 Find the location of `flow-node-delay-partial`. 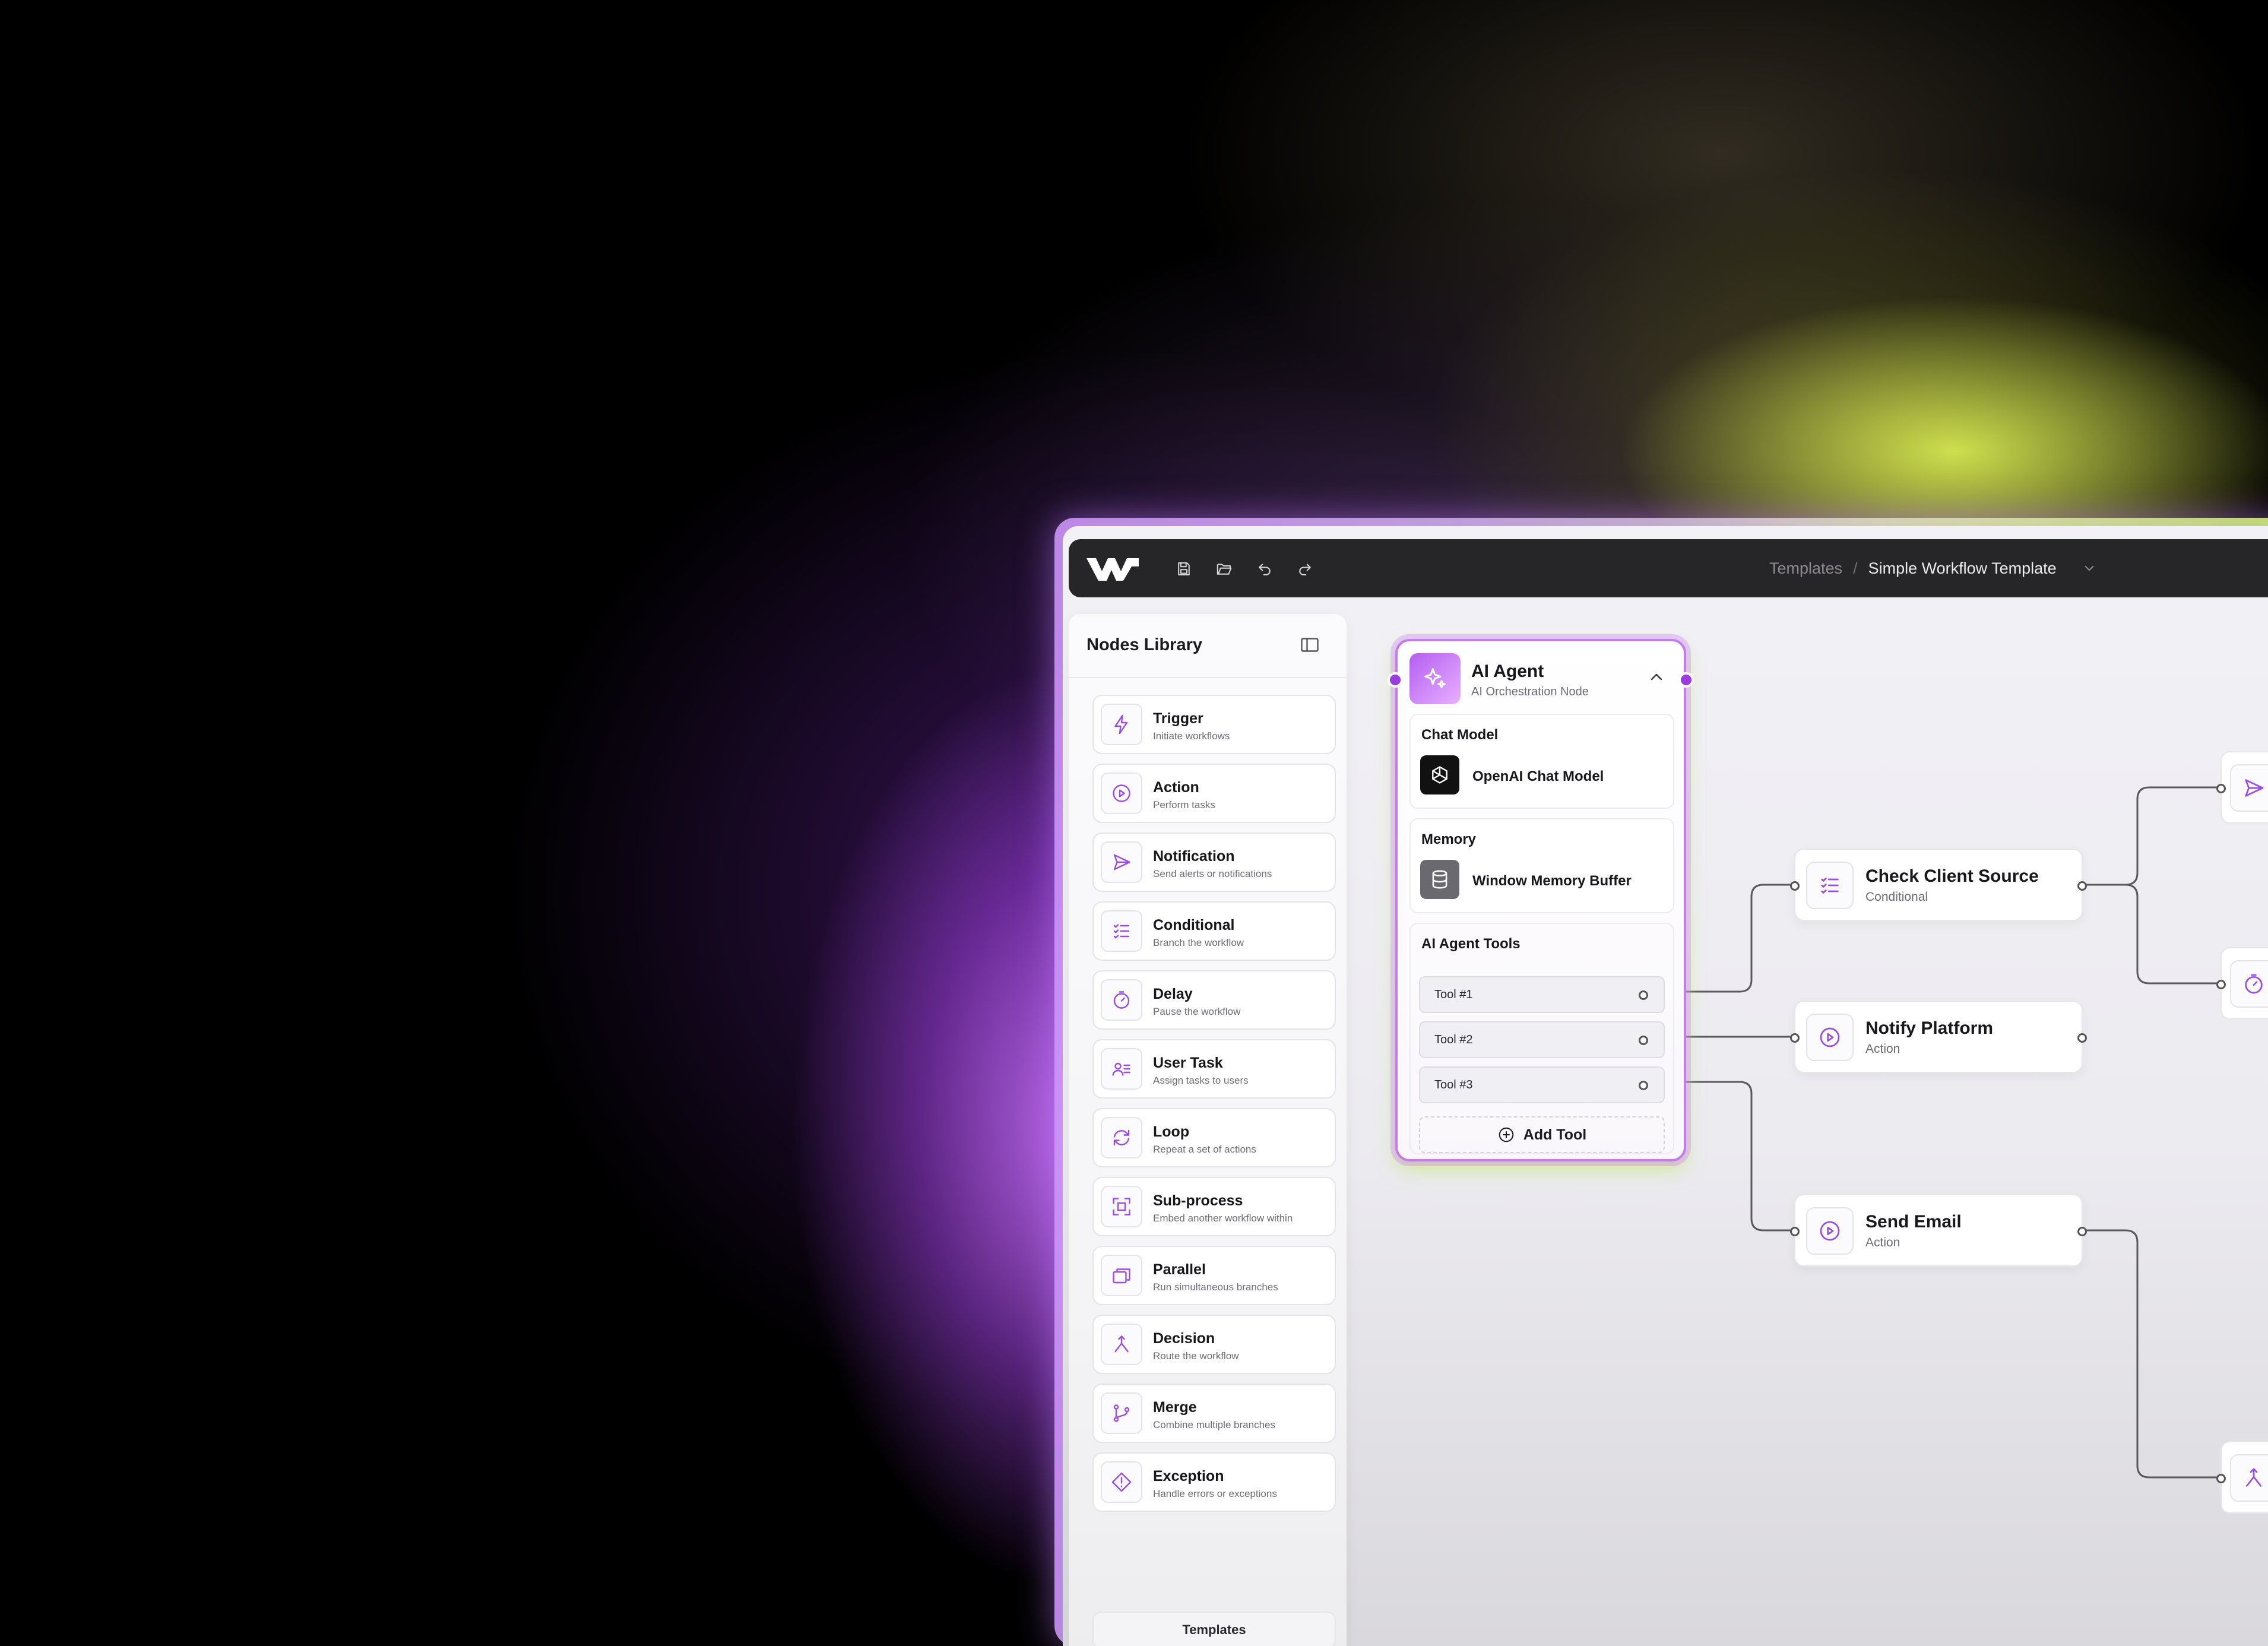

flow-node-delay-partial is located at coordinates (2242, 983).